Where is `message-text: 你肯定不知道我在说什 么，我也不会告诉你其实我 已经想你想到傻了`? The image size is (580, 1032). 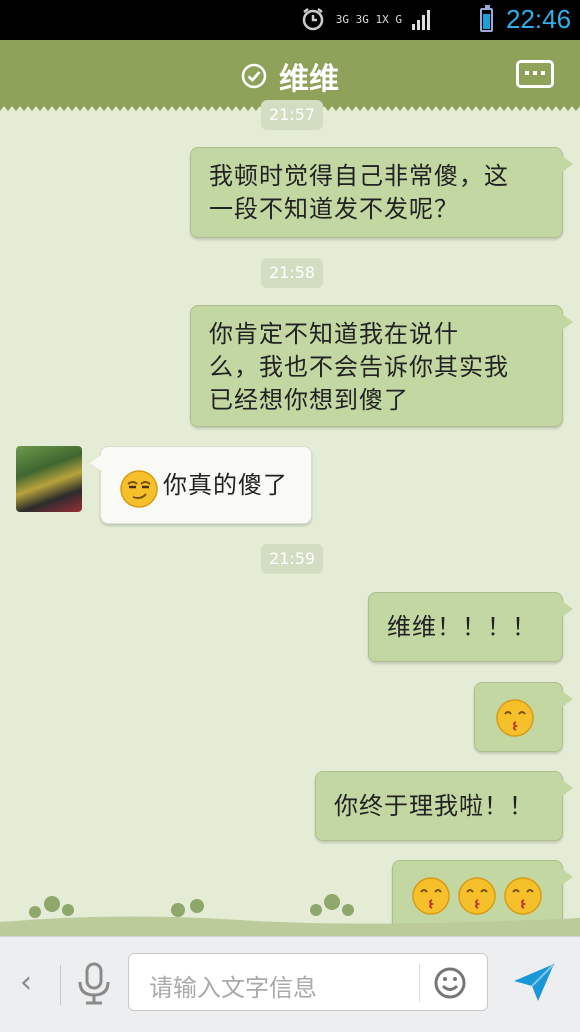
message-text: 你肯定不知道我在说什 么，我也不会告诉你其实我 已经想你想到傻了 is located at coordinates (359, 367).